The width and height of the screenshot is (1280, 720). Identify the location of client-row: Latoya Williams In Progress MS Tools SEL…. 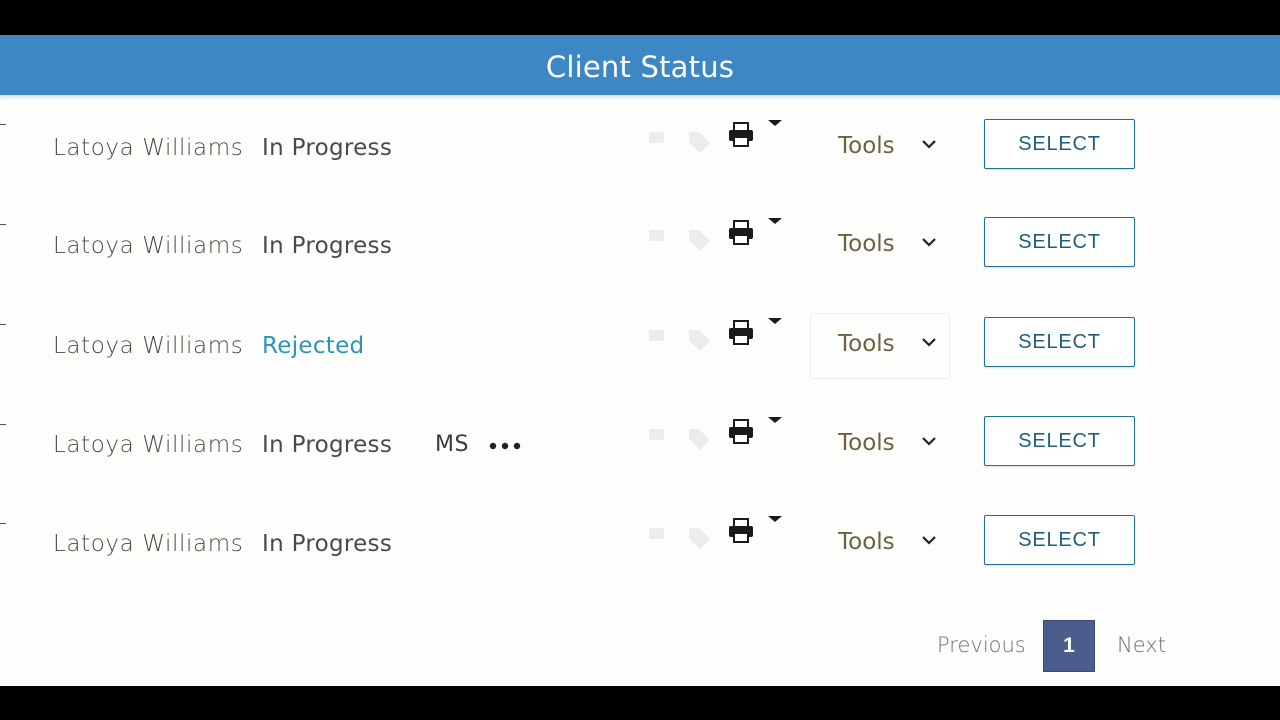
(640, 446).